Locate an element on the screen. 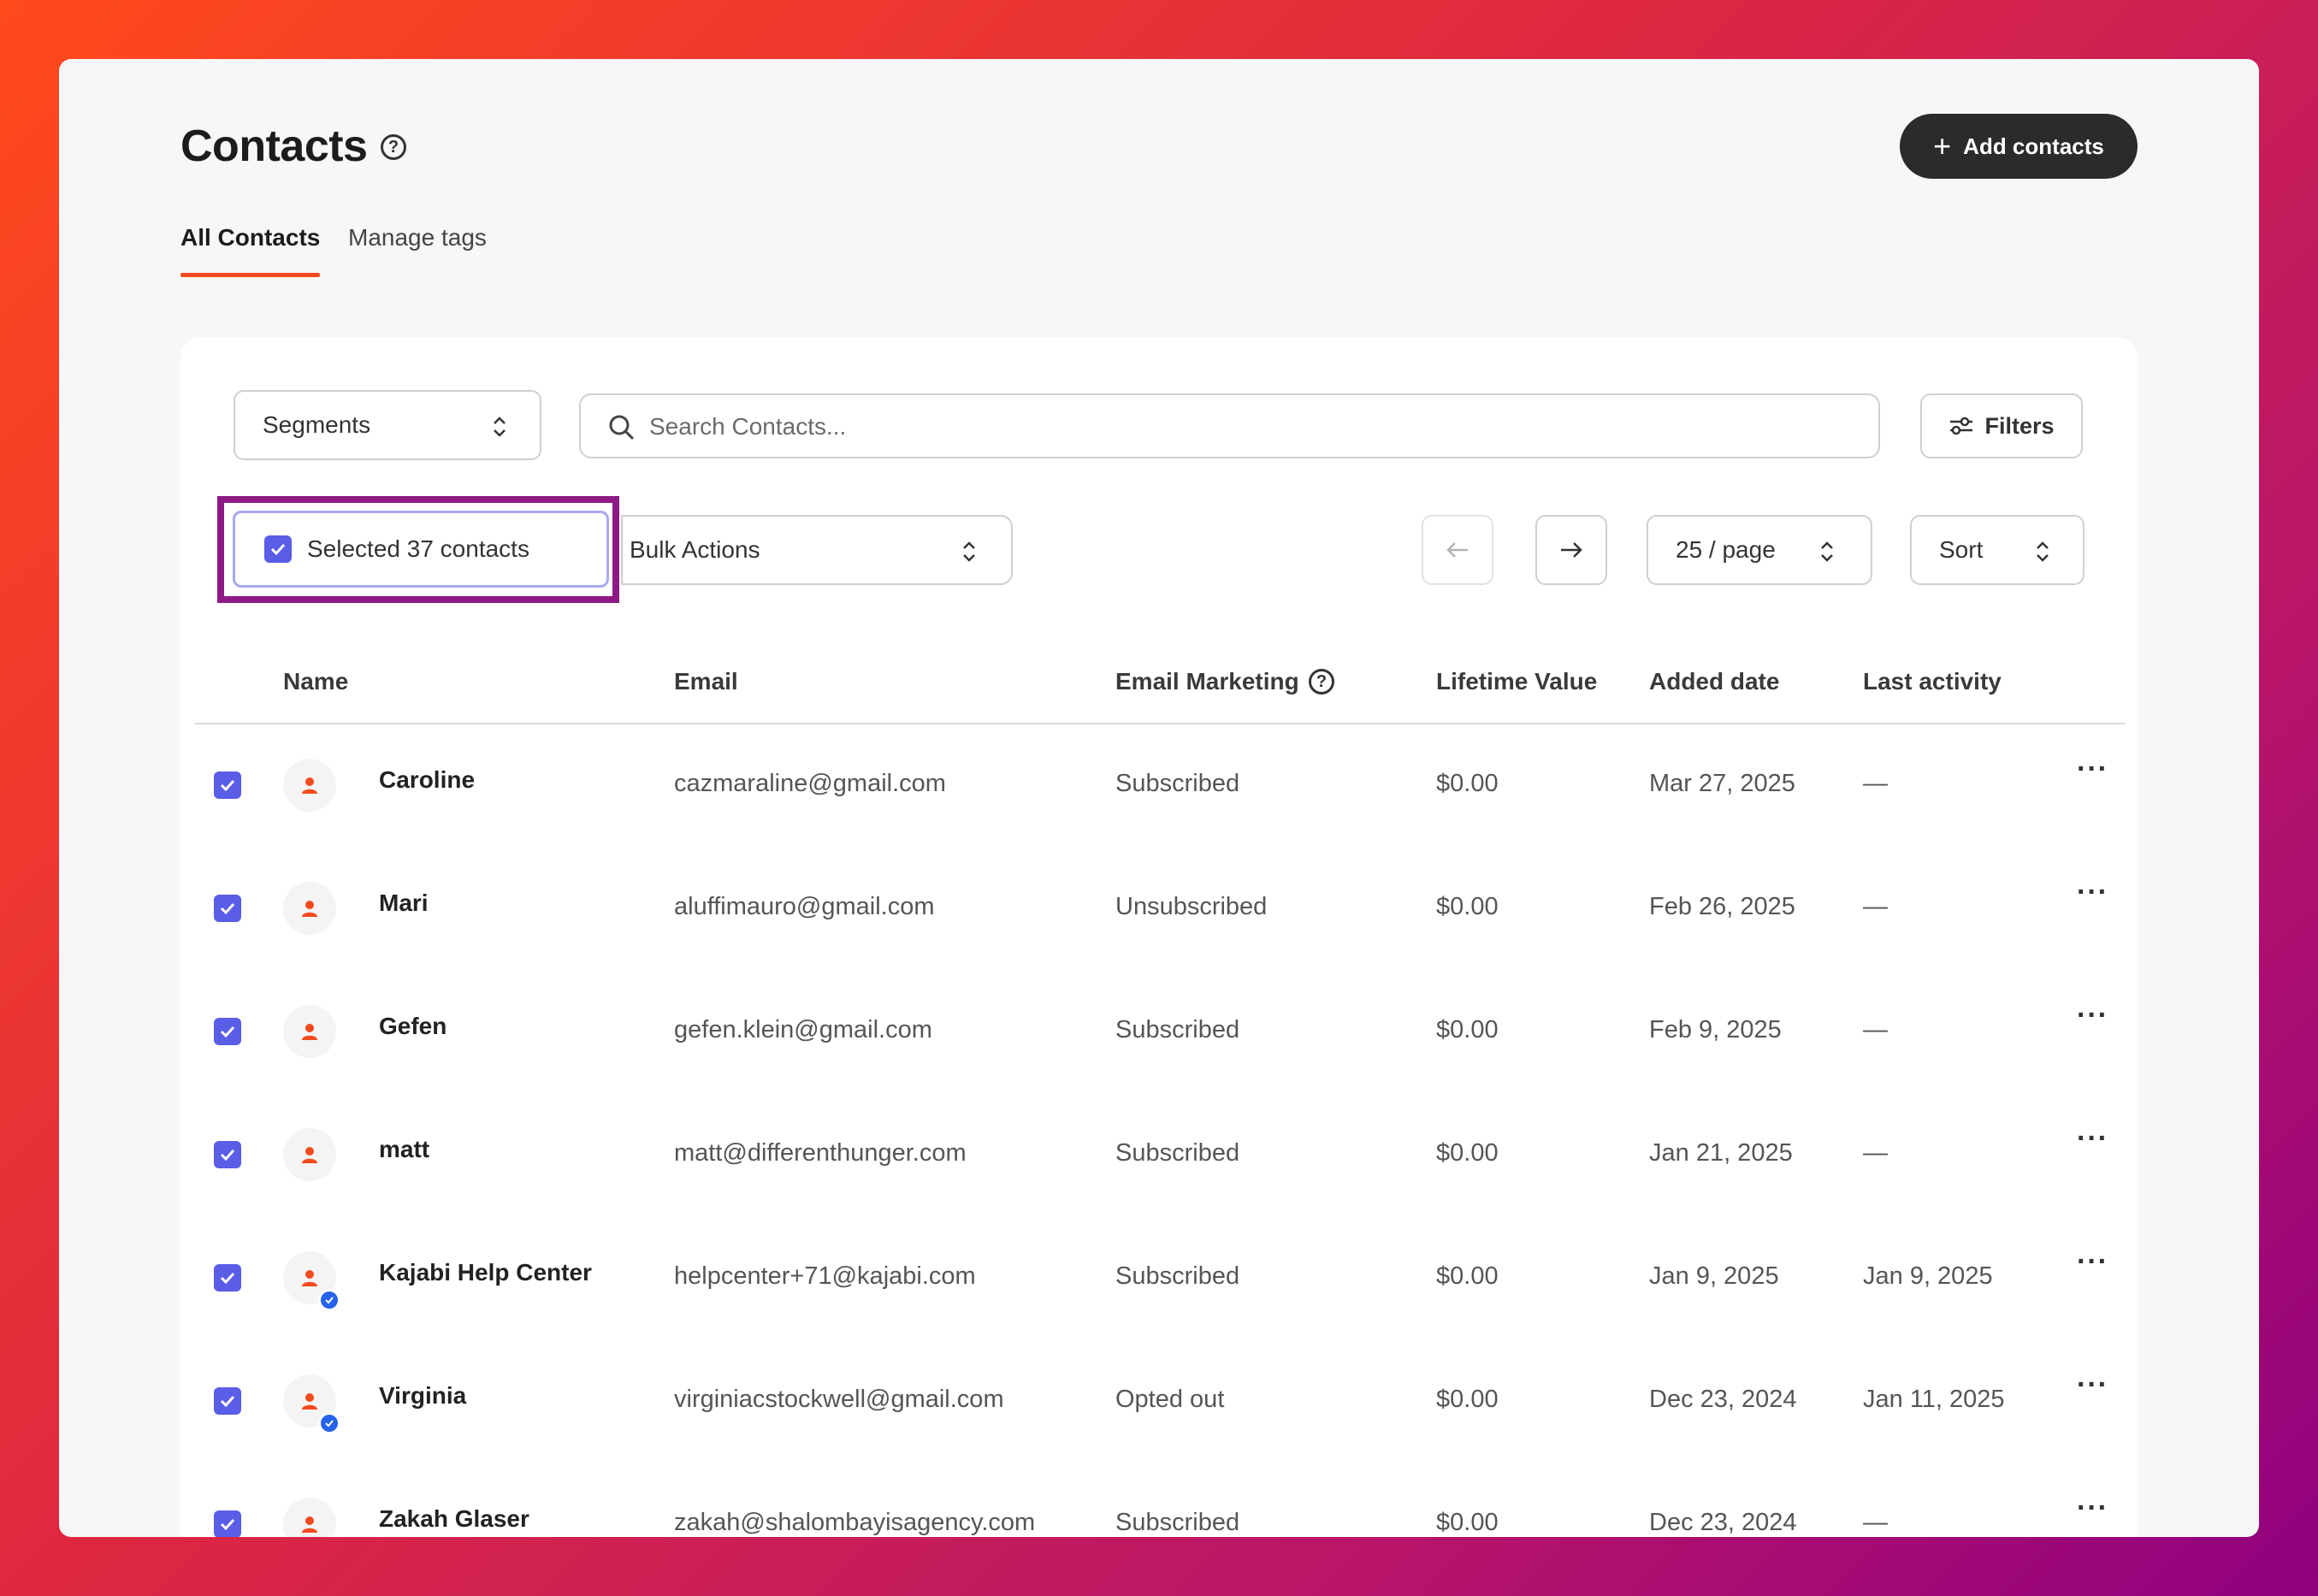 This screenshot has height=1596, width=2318. contact-added-date: Feb 9, 2025 is located at coordinates (1715, 1029).